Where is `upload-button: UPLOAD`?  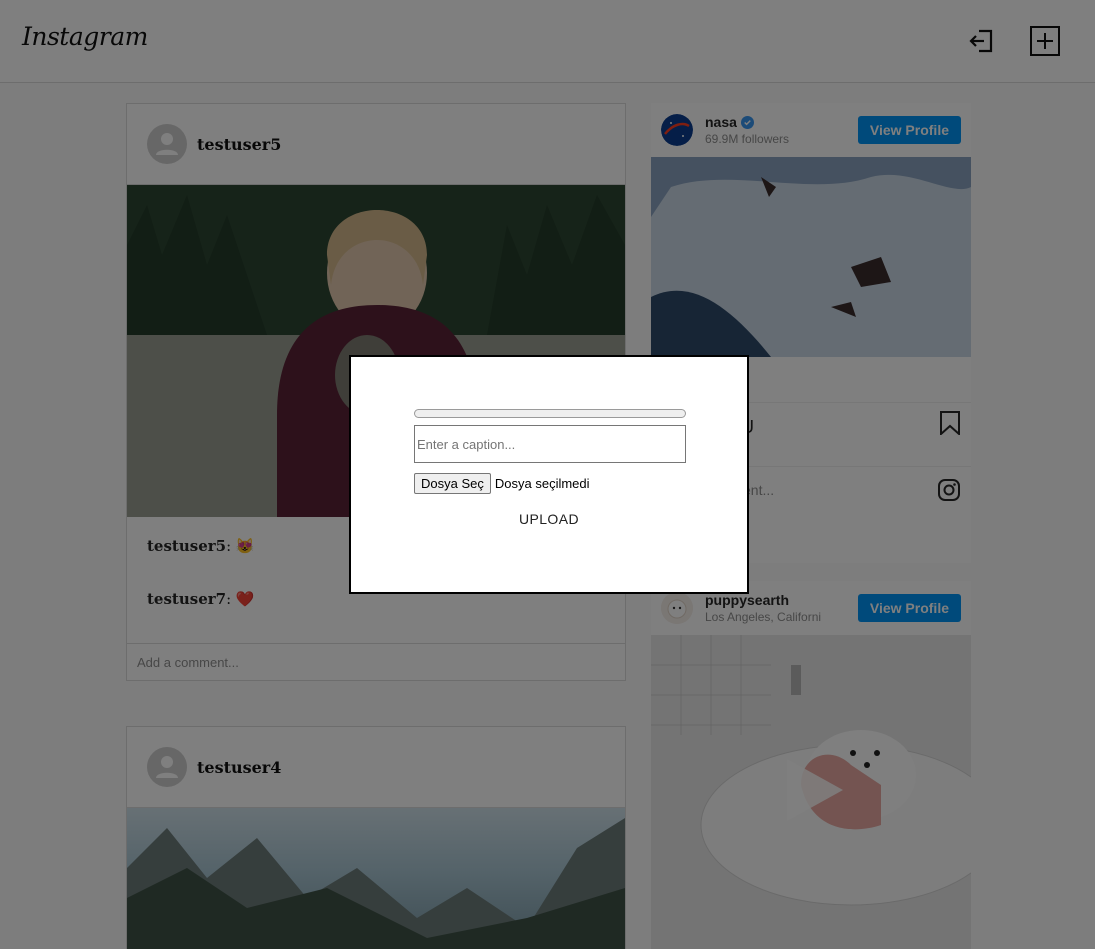
upload-button: UPLOAD is located at coordinates (549, 519).